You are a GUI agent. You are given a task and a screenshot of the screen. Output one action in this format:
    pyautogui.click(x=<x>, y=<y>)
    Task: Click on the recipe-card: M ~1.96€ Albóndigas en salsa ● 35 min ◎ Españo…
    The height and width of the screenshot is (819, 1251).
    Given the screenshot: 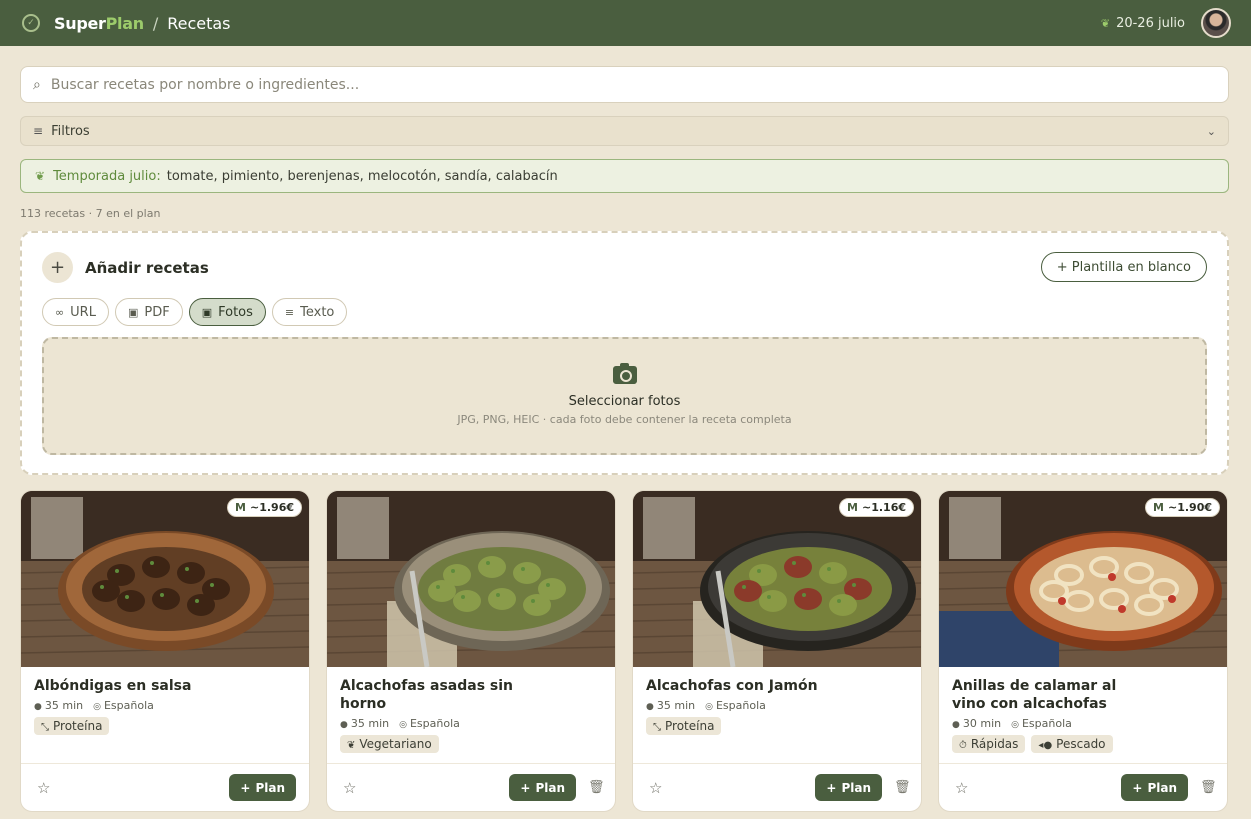 What is the action you would take?
    pyautogui.click(x=165, y=651)
    